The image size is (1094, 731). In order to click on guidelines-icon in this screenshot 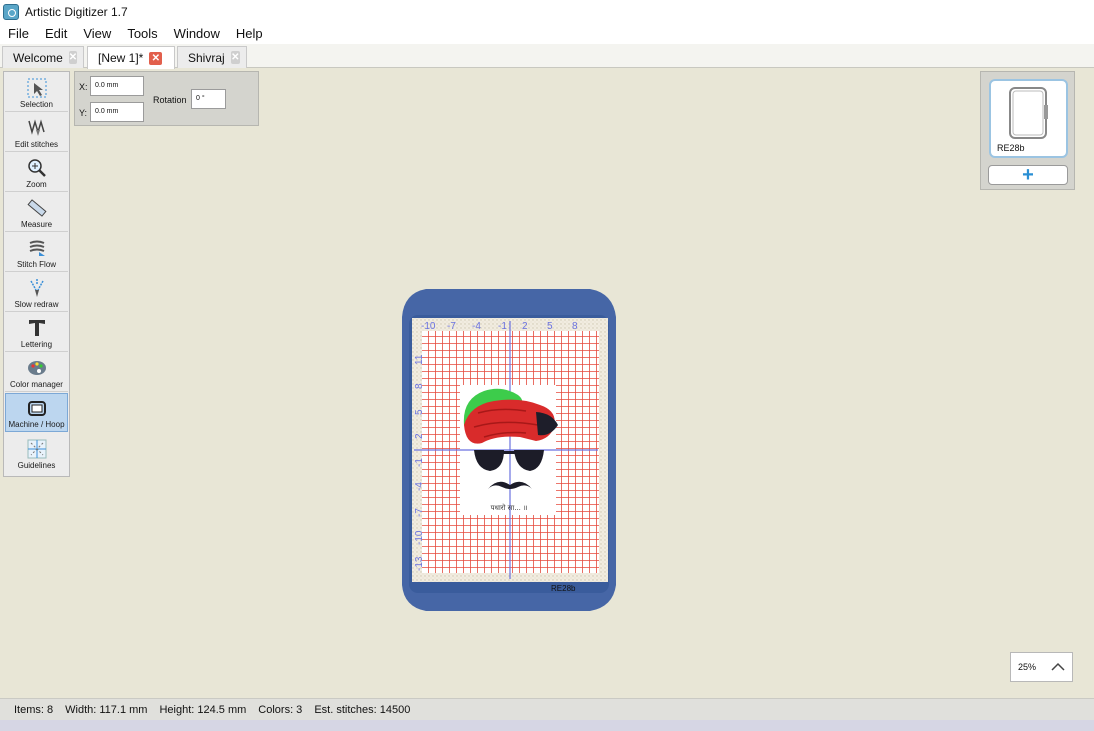, I will do `click(37, 449)`.